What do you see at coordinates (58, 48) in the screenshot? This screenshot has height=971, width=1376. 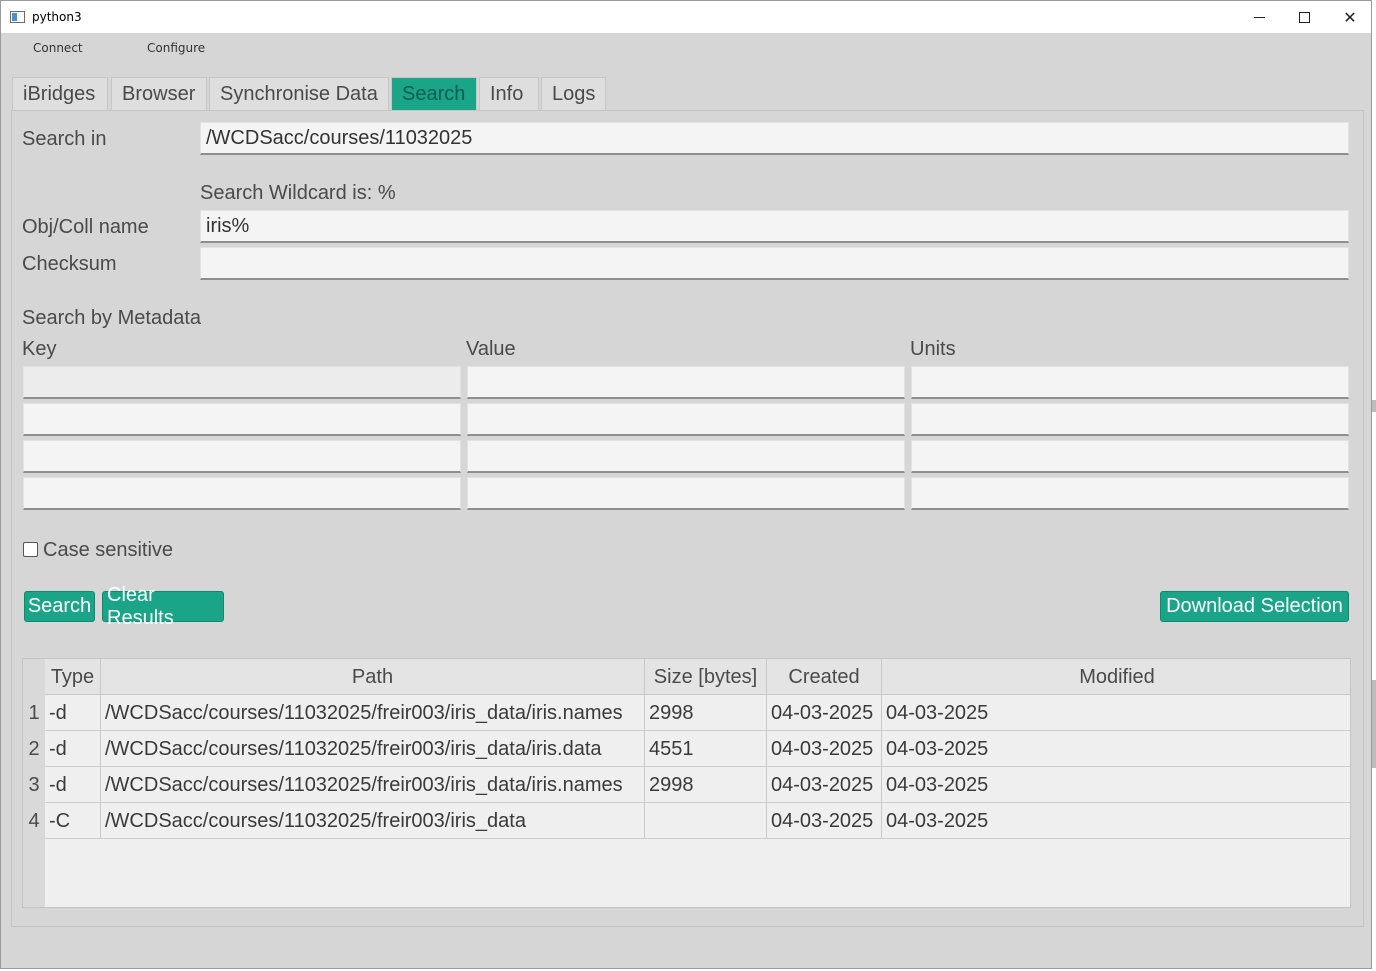 I see `menu-connect: Connect` at bounding box center [58, 48].